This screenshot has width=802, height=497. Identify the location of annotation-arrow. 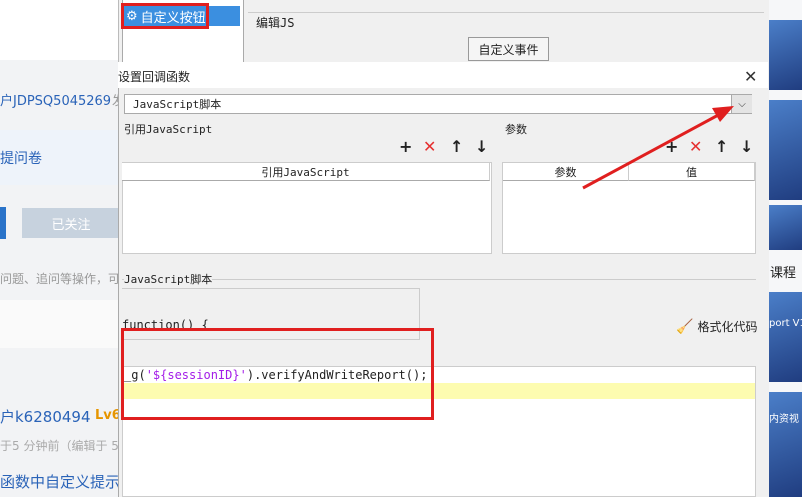
(658, 148).